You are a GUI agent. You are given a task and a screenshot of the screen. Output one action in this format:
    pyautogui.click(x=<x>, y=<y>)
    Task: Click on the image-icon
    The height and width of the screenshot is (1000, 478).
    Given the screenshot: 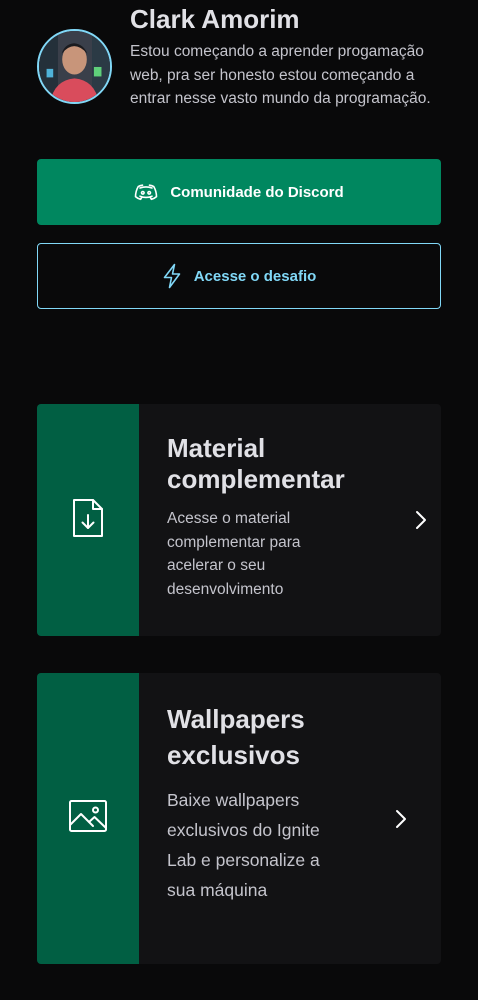 What is the action you would take?
    pyautogui.click(x=88, y=818)
    